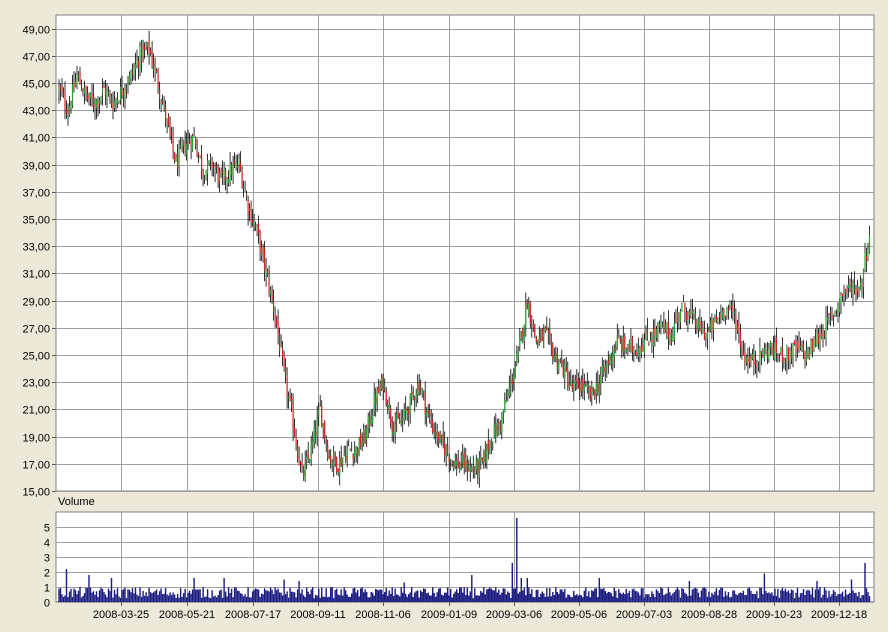  What do you see at coordinates (644, 615) in the screenshot?
I see `x-tick-label: 2009-07-03` at bounding box center [644, 615].